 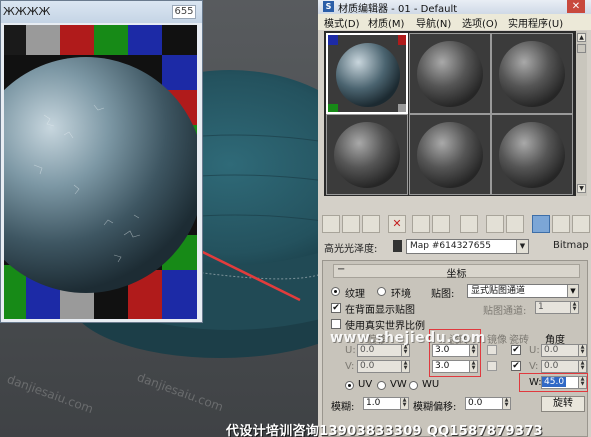 I want to click on blur-offset-value: 0.0, so click(x=475, y=403).